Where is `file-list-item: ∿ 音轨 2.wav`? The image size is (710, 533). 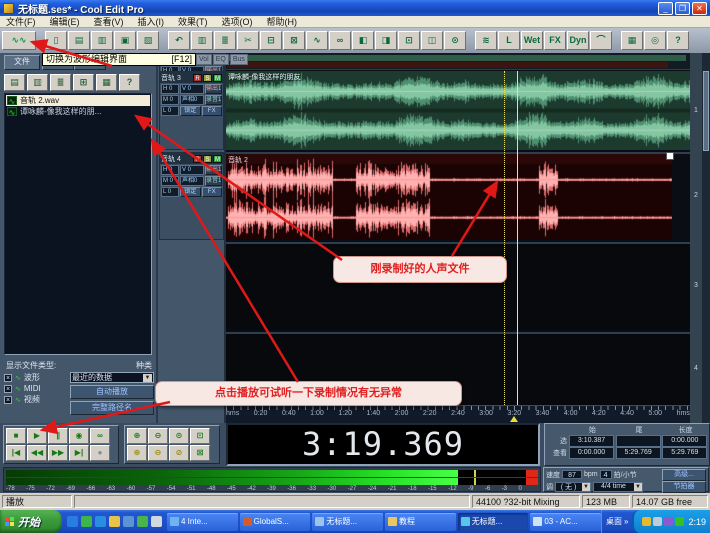
file-list-item: ∿ 音轨 2.wav is located at coordinates (78, 100).